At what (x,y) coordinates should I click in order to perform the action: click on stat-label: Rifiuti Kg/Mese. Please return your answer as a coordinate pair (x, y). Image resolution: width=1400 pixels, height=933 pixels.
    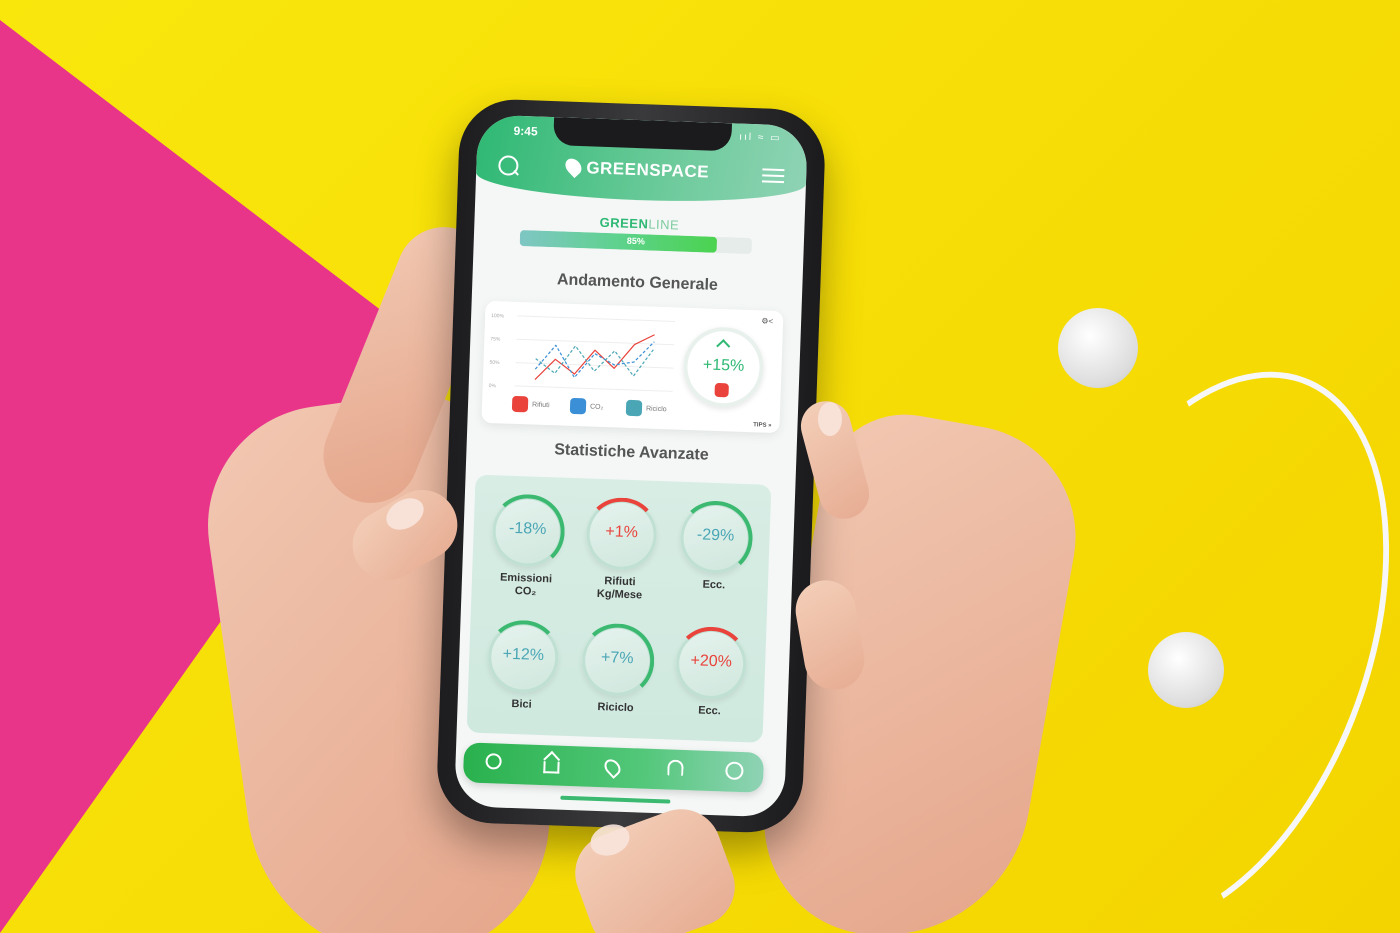
    Looking at the image, I should click on (619, 589).